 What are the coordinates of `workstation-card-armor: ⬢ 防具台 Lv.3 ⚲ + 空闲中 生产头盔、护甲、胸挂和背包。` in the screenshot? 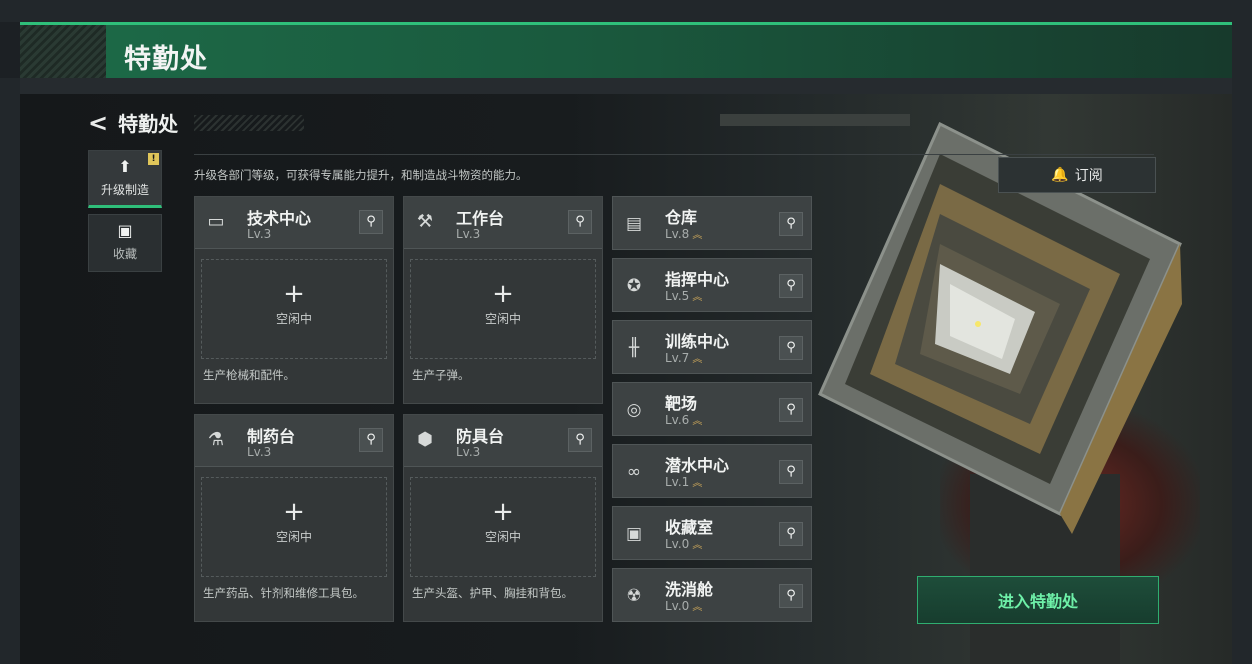 It's located at (503, 518).